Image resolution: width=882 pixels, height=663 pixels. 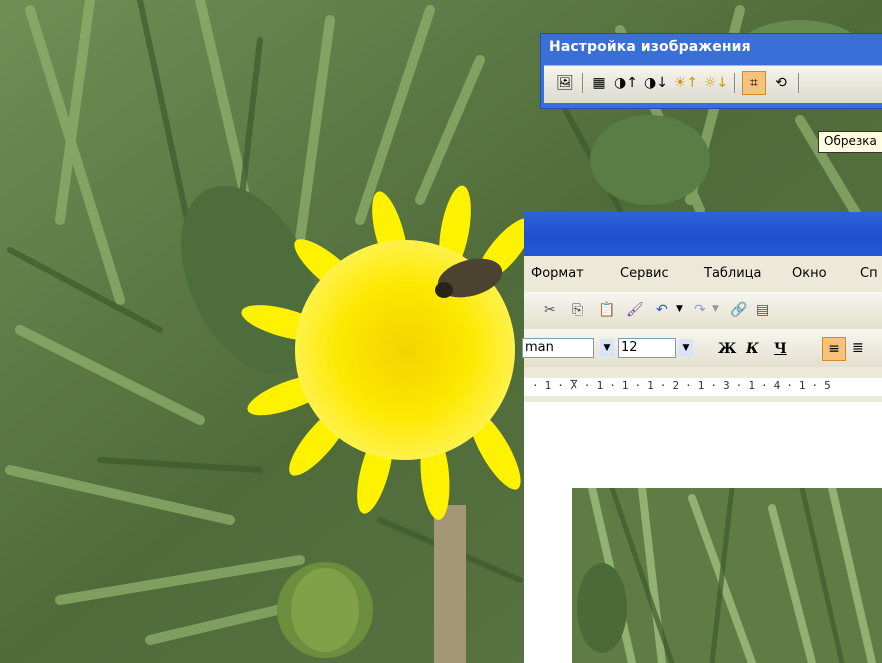 What do you see at coordinates (656, 83) in the screenshot?
I see `less-contrast-icon: ◑↓` at bounding box center [656, 83].